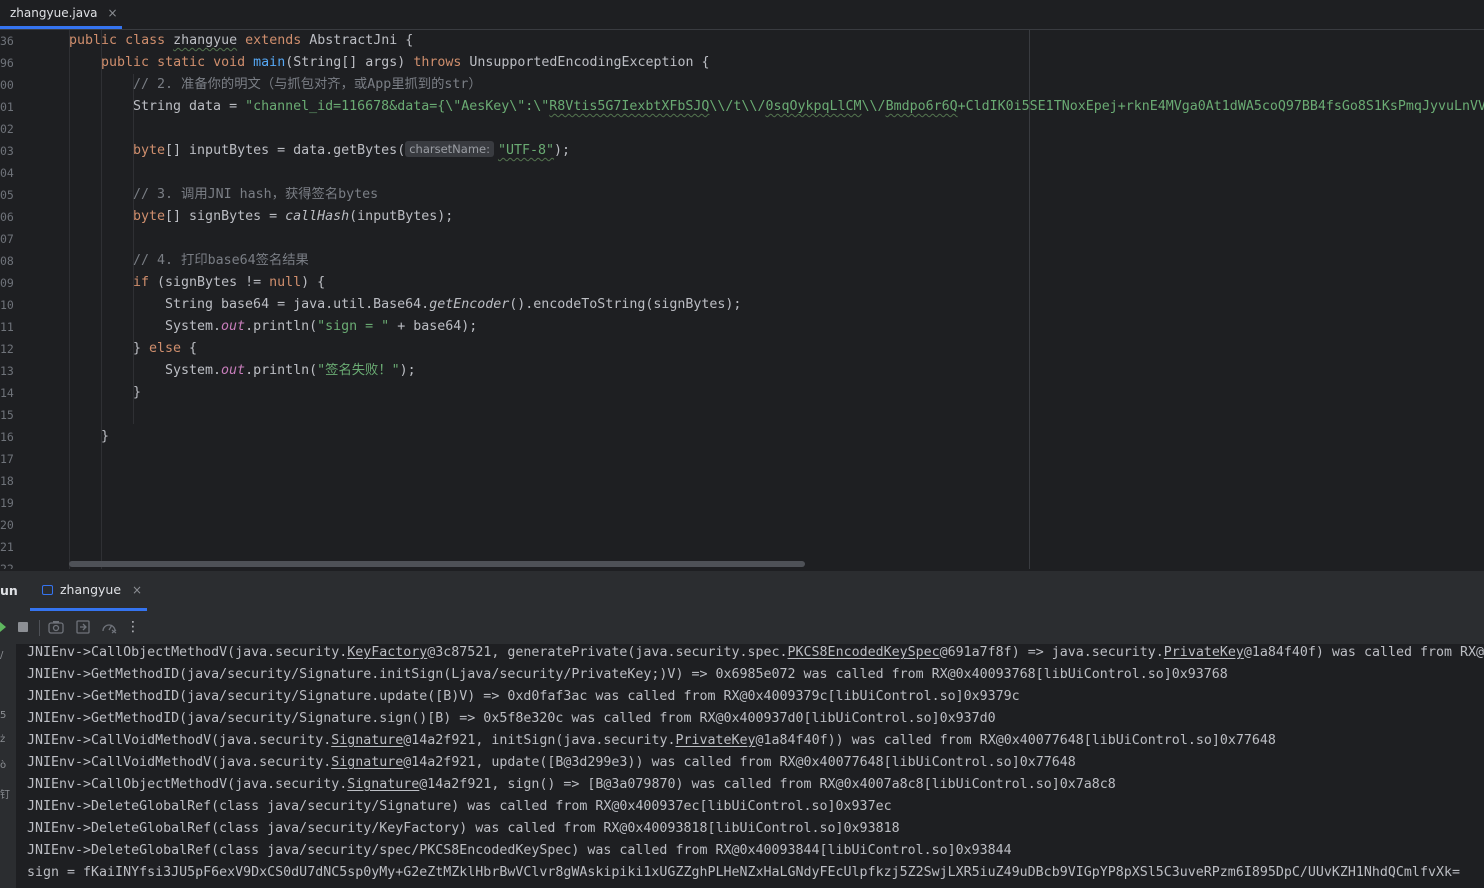 This screenshot has width=1484, height=888. Describe the element at coordinates (7, 195) in the screenshot. I see `line-number: 05` at that location.